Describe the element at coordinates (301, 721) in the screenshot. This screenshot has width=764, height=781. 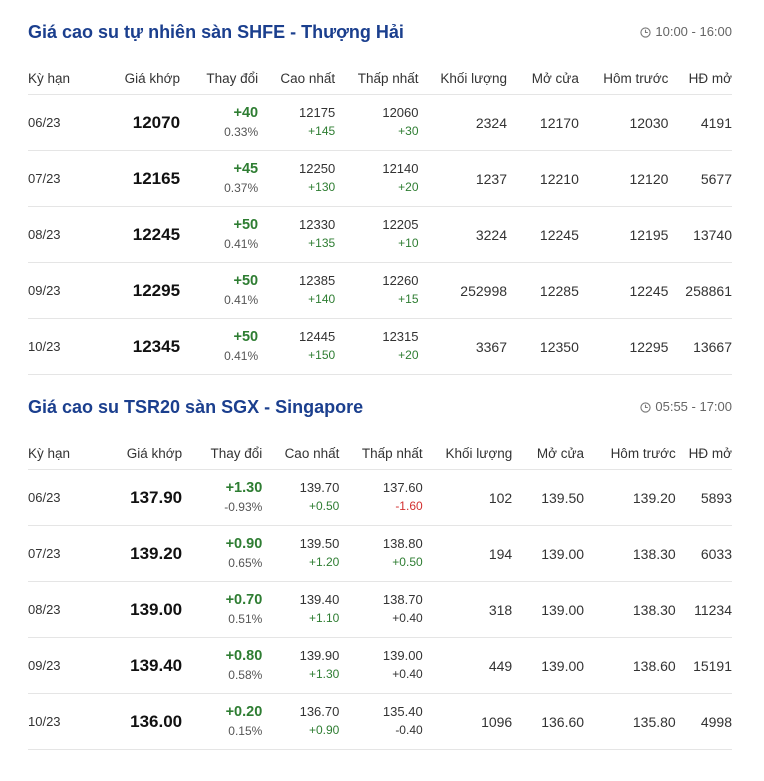
I see `high-stack: 136.70 +0.90` at that location.